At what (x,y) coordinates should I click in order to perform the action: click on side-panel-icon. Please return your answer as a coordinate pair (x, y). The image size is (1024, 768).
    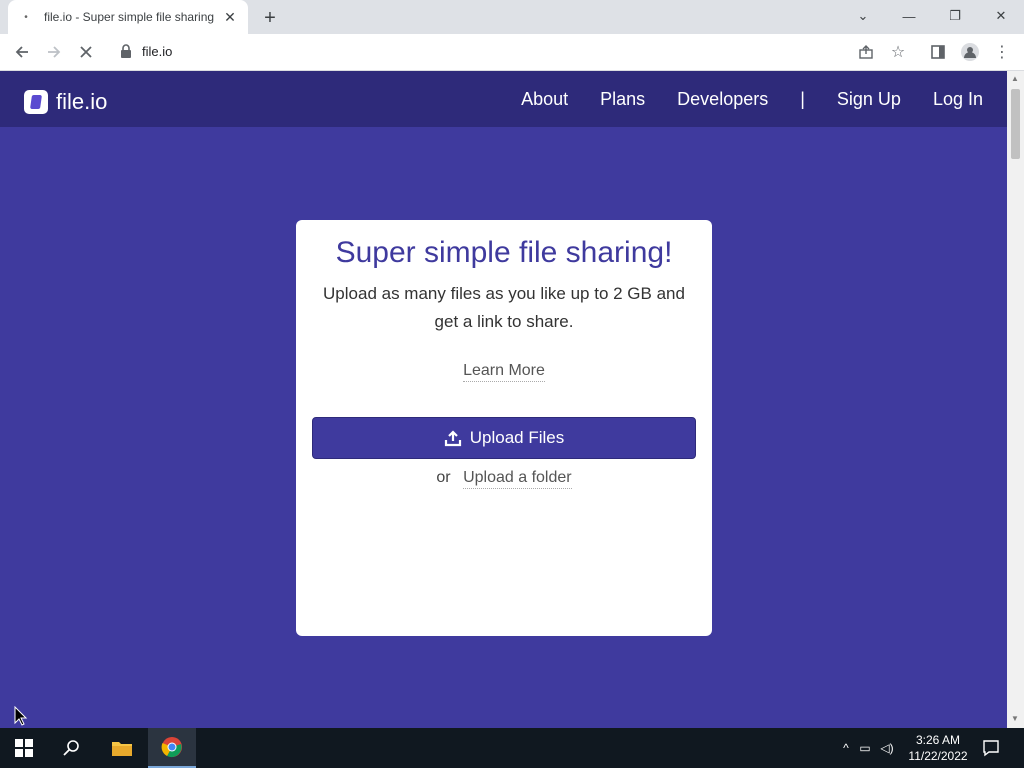
    Looking at the image, I should click on (938, 52).